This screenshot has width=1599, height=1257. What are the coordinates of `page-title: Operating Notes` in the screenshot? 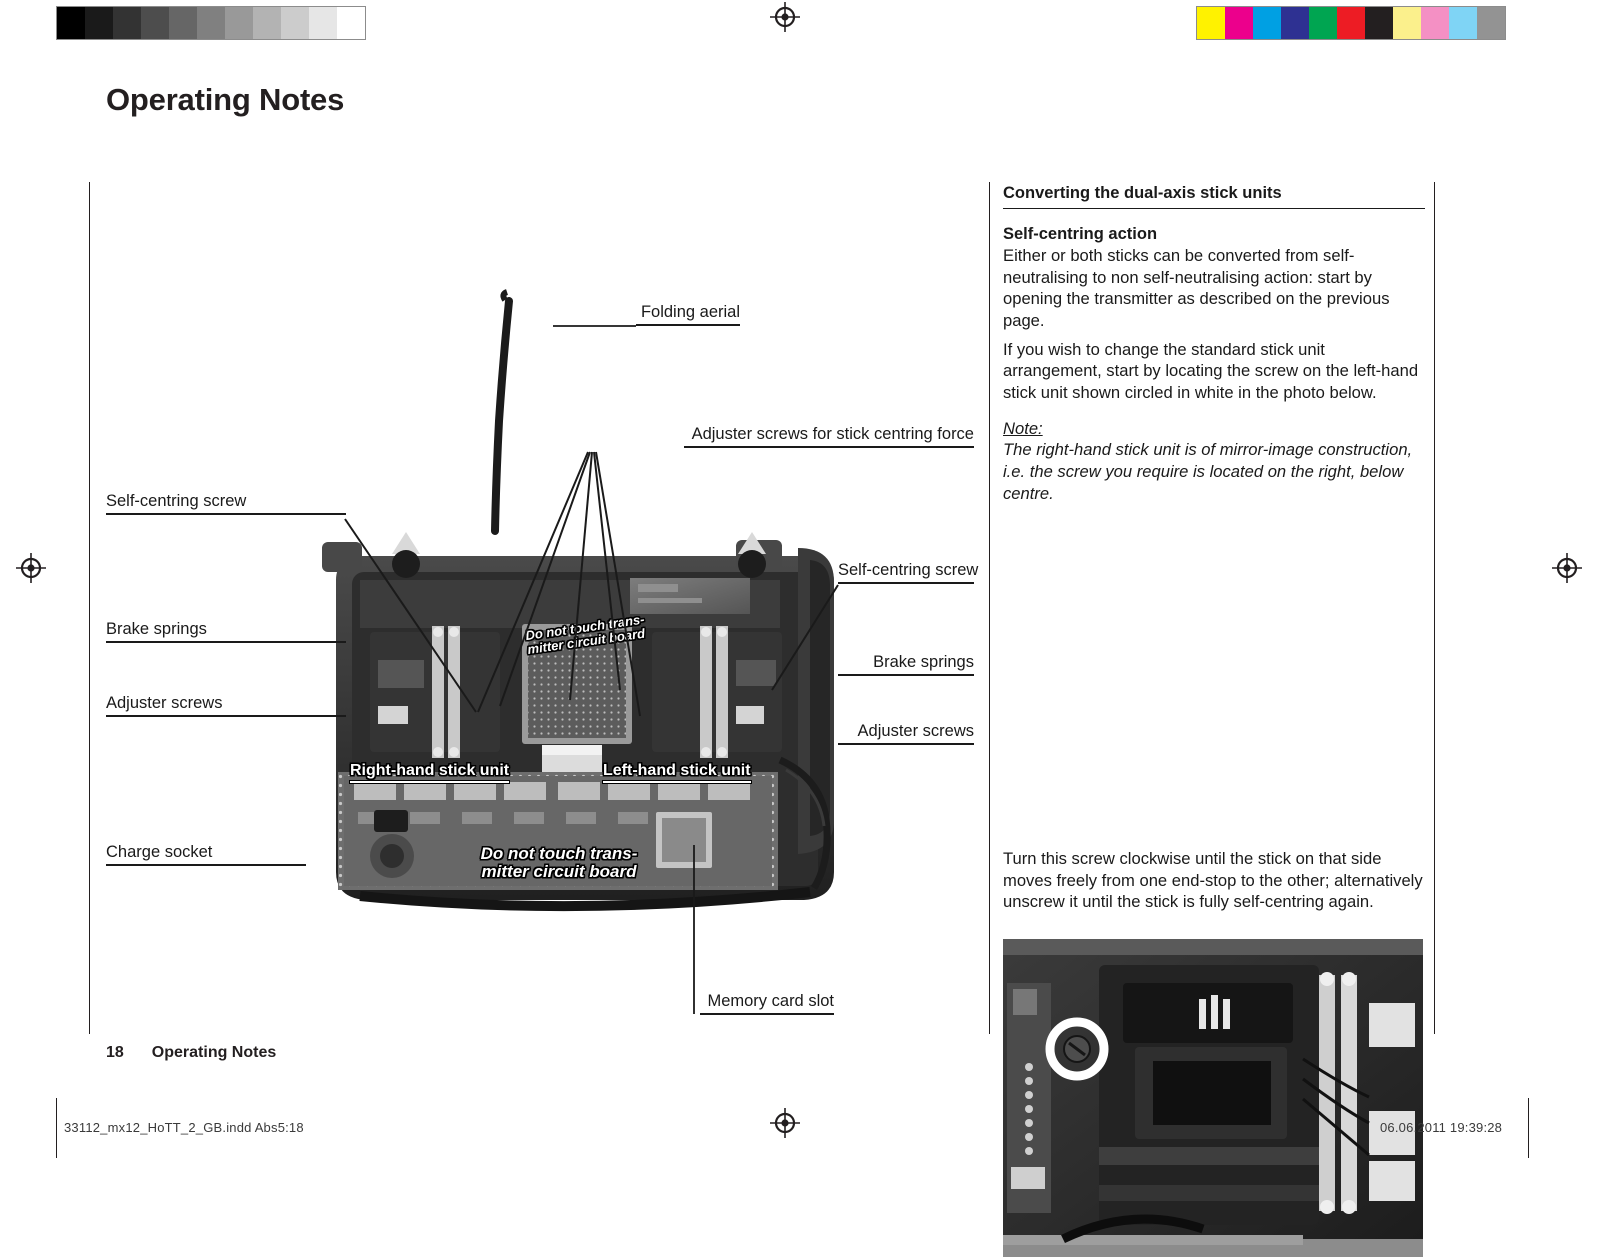 It's located at (225, 99).